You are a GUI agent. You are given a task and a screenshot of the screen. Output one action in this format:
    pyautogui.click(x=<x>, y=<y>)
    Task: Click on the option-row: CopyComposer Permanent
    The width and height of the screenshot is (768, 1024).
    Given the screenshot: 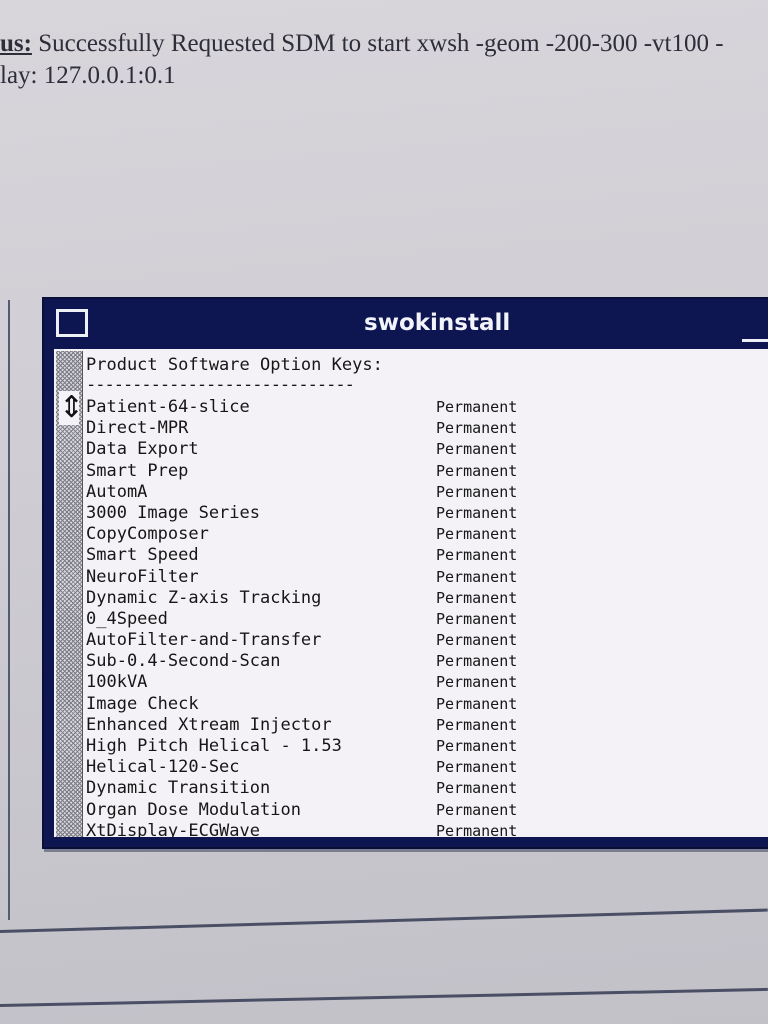 What is the action you would take?
    pyautogui.click(x=427, y=534)
    